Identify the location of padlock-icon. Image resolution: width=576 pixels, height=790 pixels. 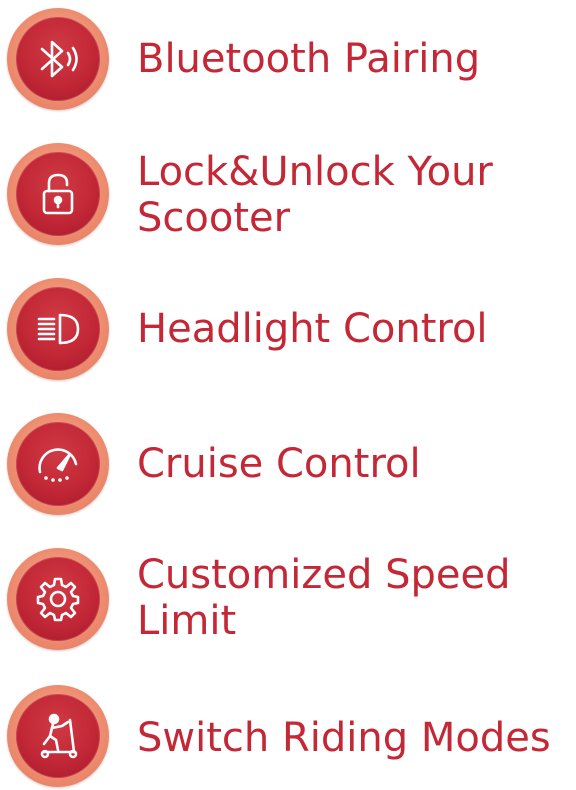
(58, 194).